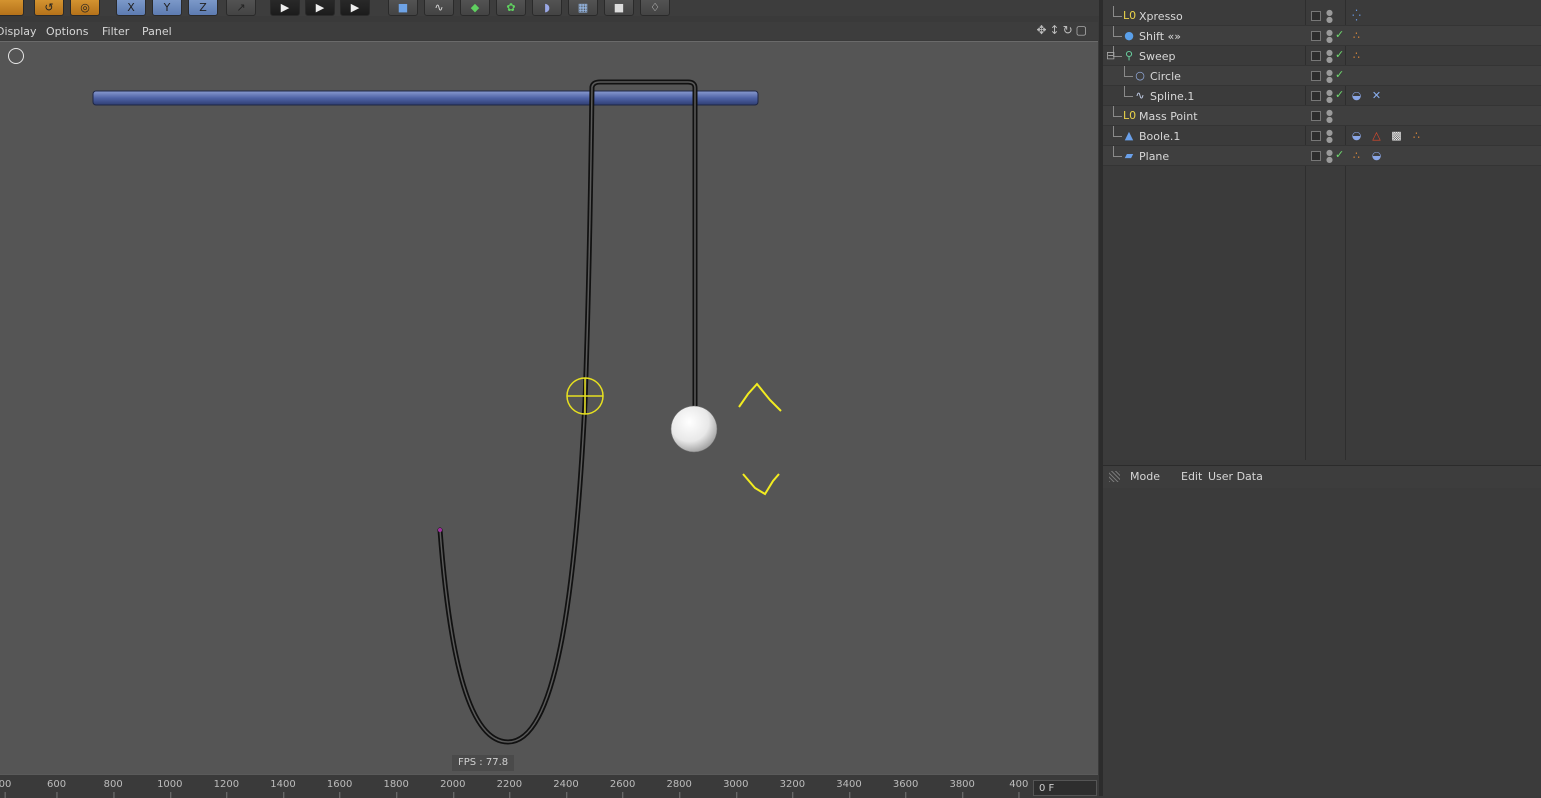  What do you see at coordinates (1114, 476) in the screenshot?
I see `panel-grip-icon` at bounding box center [1114, 476].